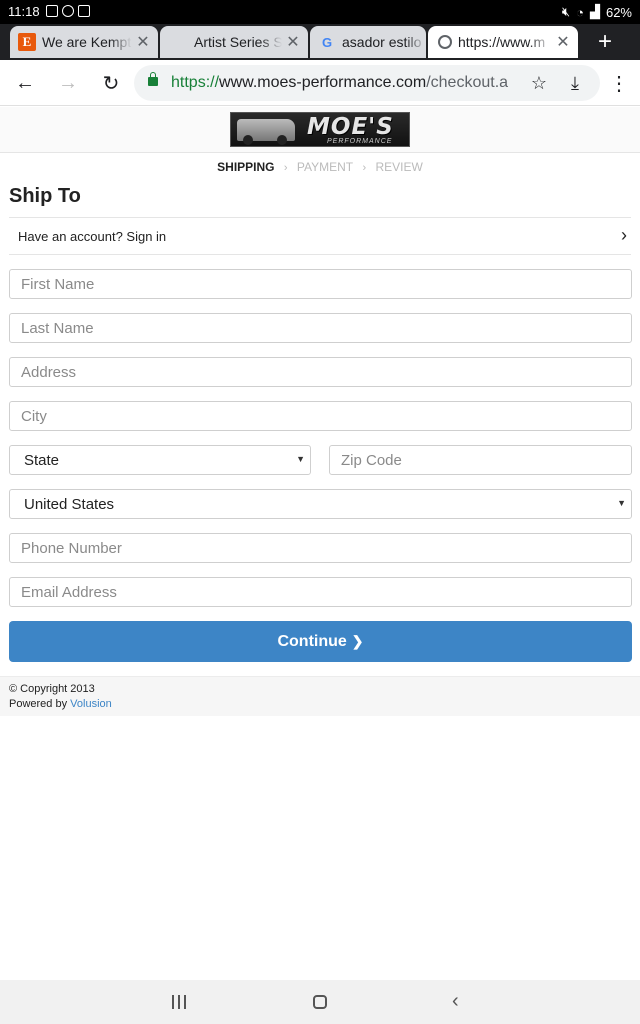  What do you see at coordinates (399, 167) in the screenshot?
I see `step-review: REVIEW` at bounding box center [399, 167].